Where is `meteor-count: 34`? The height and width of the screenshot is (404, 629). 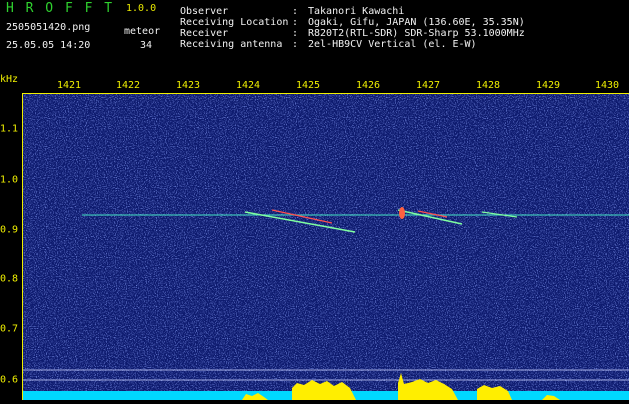
meteor-count: 34 is located at coordinates (146, 45).